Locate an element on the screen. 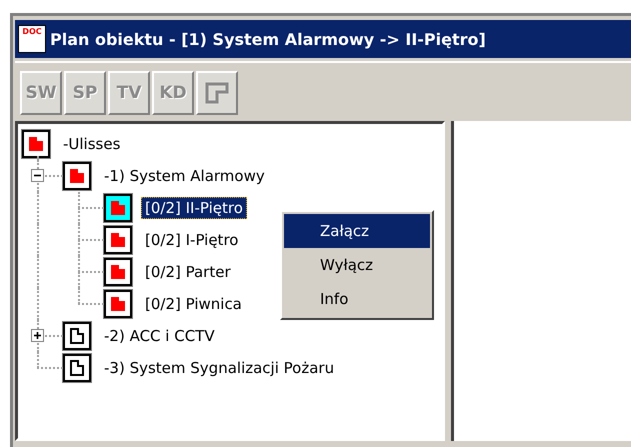 The width and height of the screenshot is (631, 447). app-icon: DOC is located at coordinates (32, 39).